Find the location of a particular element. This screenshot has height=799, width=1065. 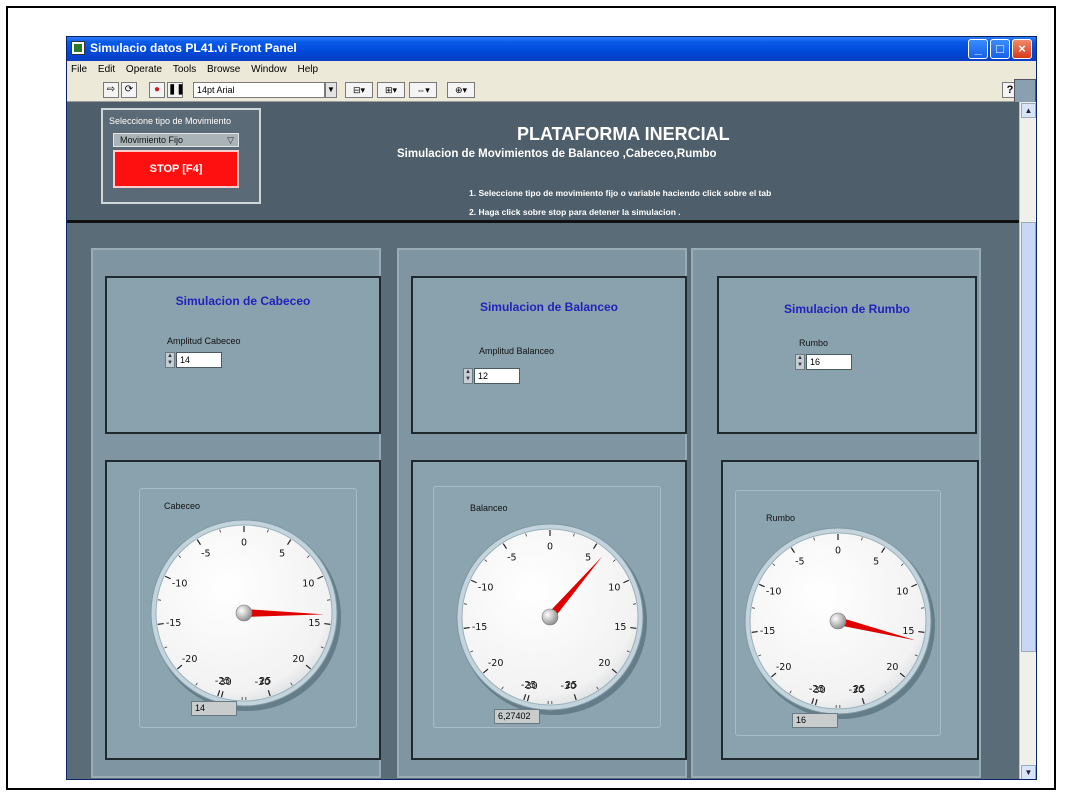

chevron-down-icon: ▼ is located at coordinates (331, 90).